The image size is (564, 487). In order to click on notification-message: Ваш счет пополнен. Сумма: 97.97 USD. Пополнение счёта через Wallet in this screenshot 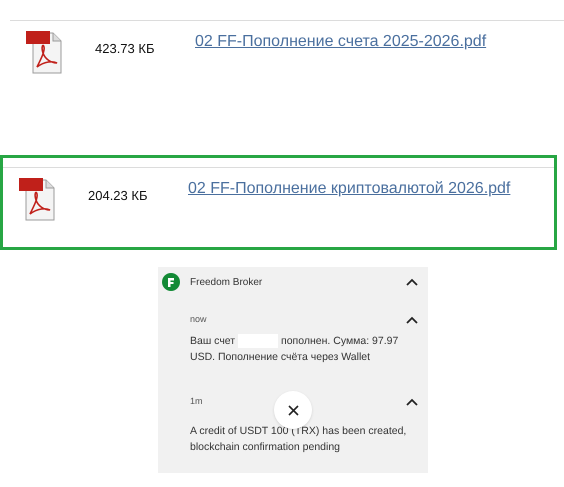, I will do `click(295, 349)`.